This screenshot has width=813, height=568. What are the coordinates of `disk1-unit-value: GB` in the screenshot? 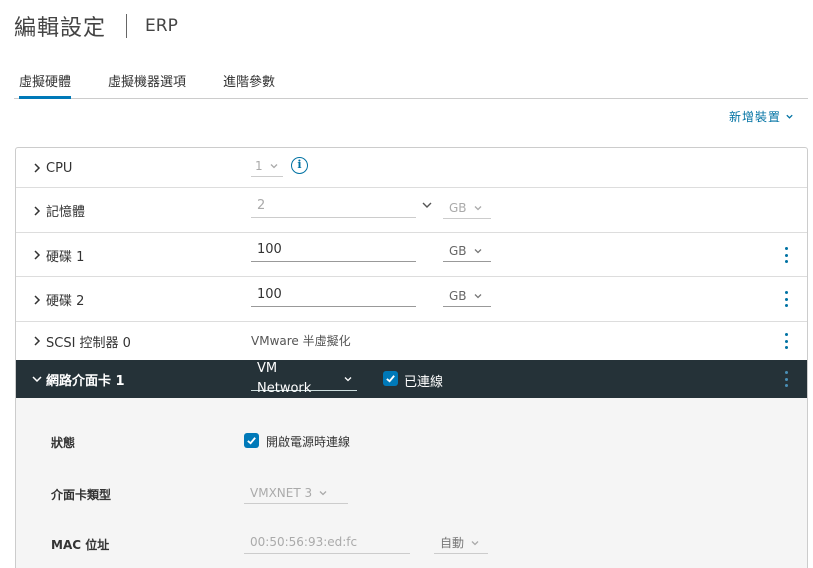 It's located at (458, 250).